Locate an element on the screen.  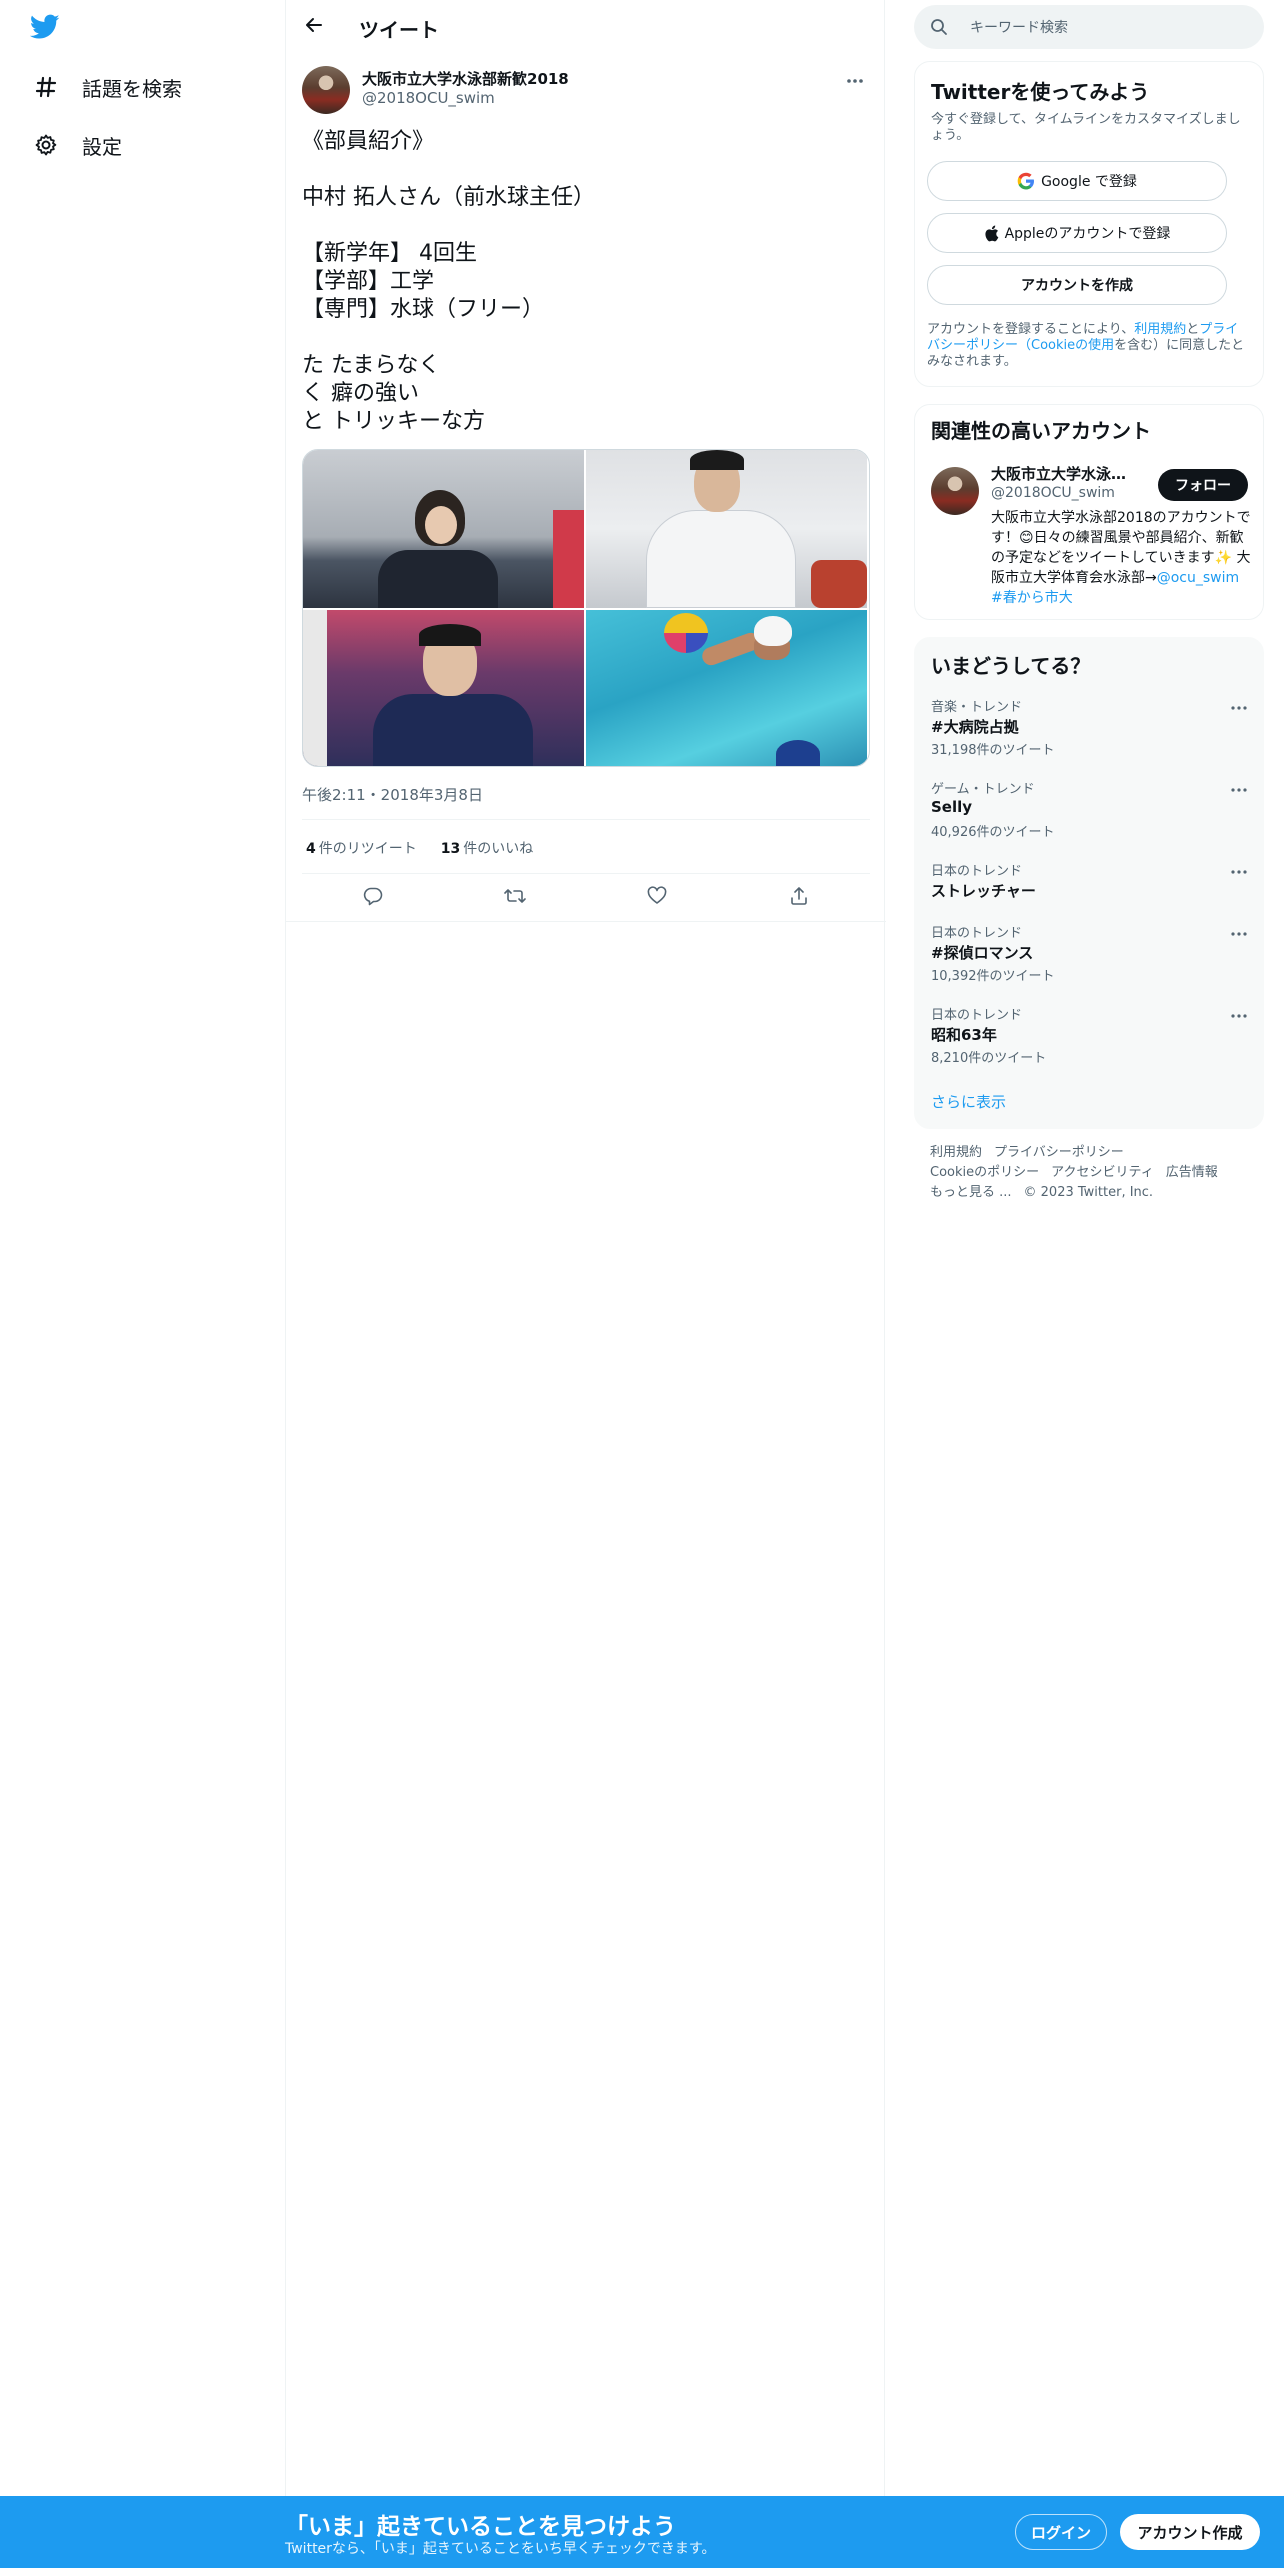
footer-ads-link: 広告情報 is located at coordinates (1192, 1172).